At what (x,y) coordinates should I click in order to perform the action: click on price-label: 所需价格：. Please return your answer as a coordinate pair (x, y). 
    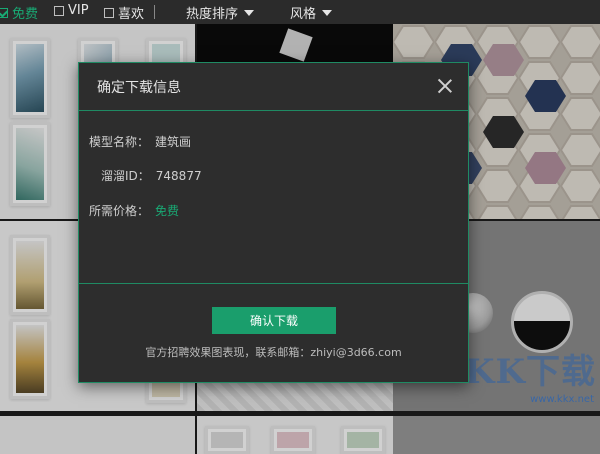
    Looking at the image, I should click on (119, 211).